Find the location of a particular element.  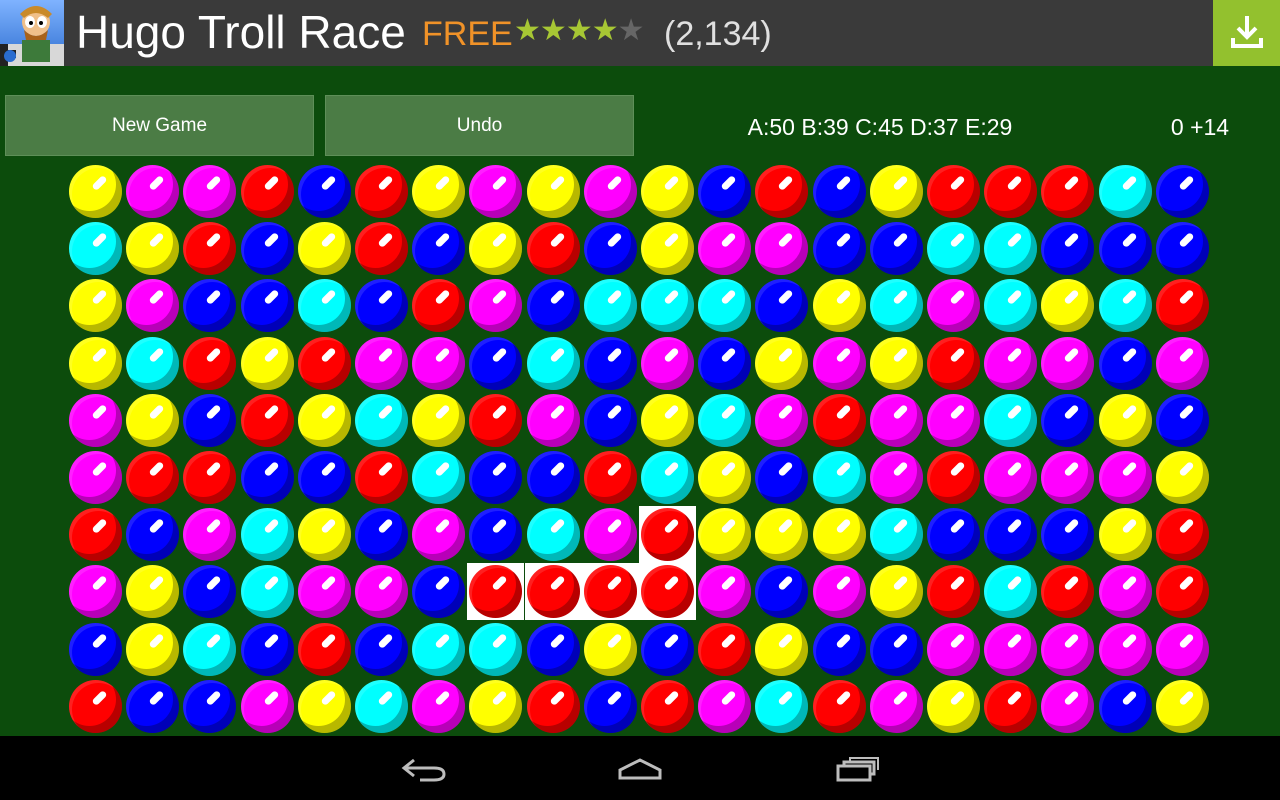

new-game-button: New Game is located at coordinates (159, 125).